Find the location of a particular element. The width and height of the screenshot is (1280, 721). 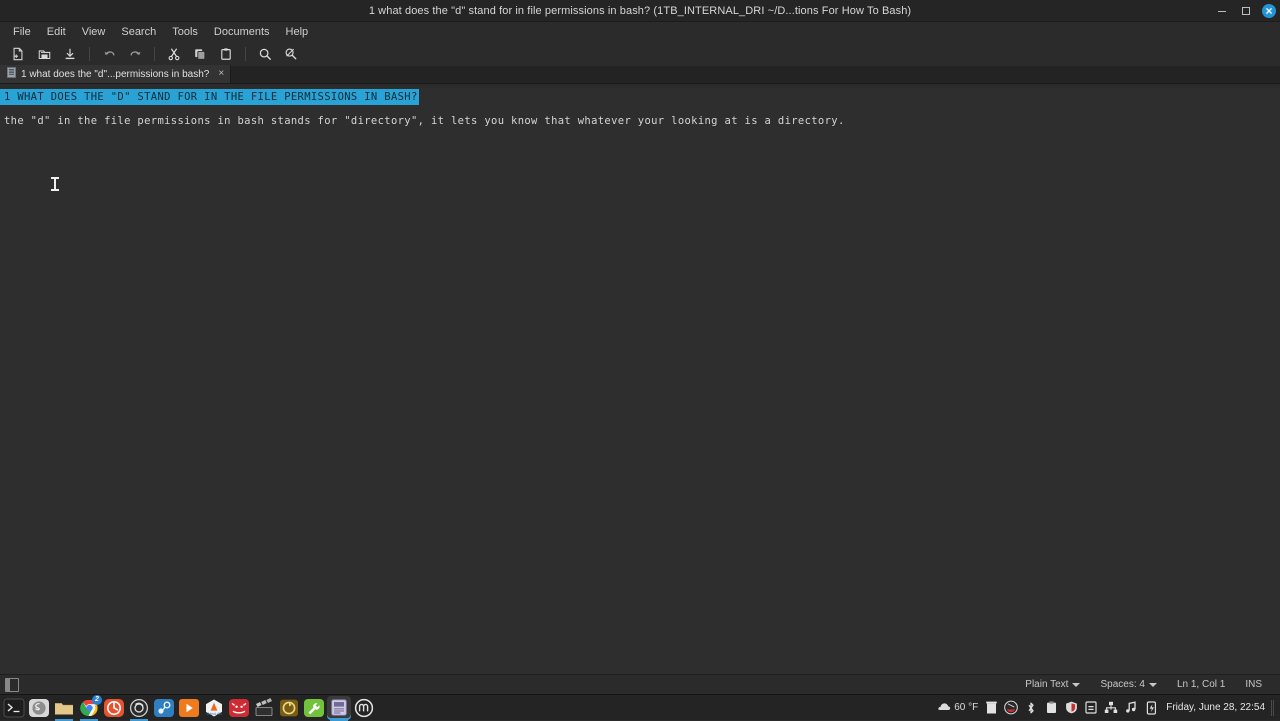

toolbar is located at coordinates (640, 54).